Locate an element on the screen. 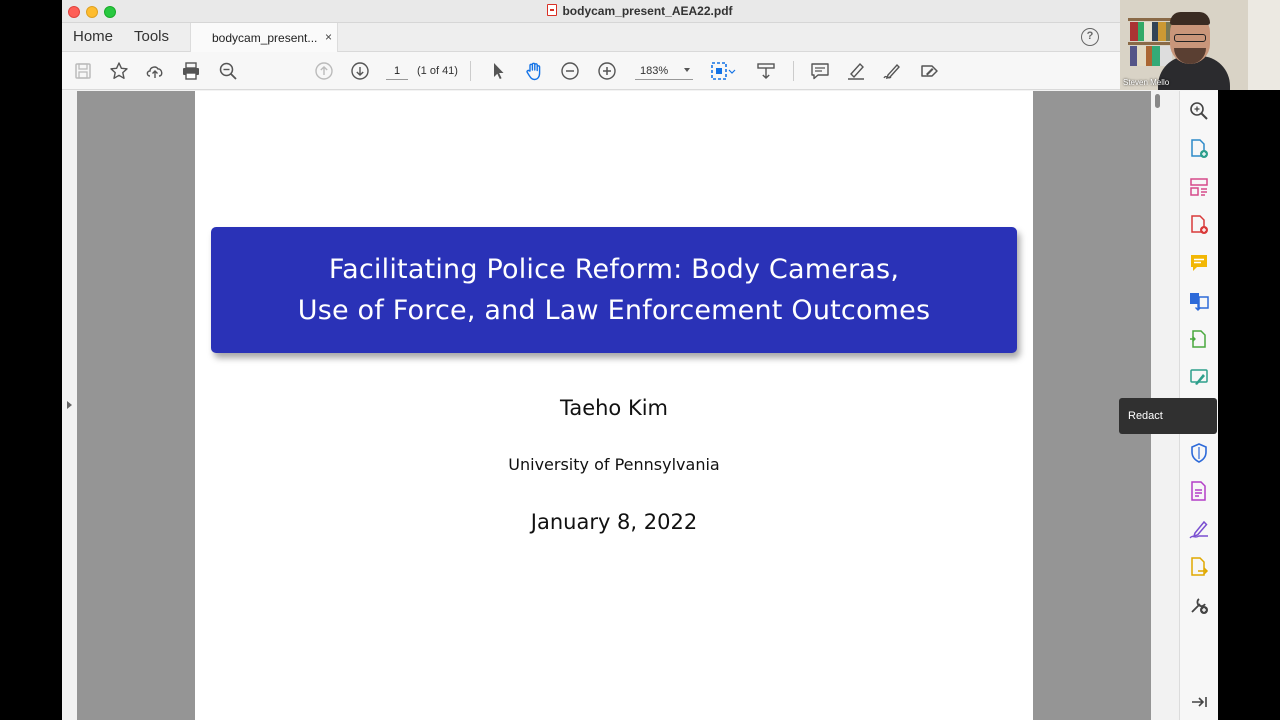  redact-tooltip: Redact is located at coordinates (1168, 416).